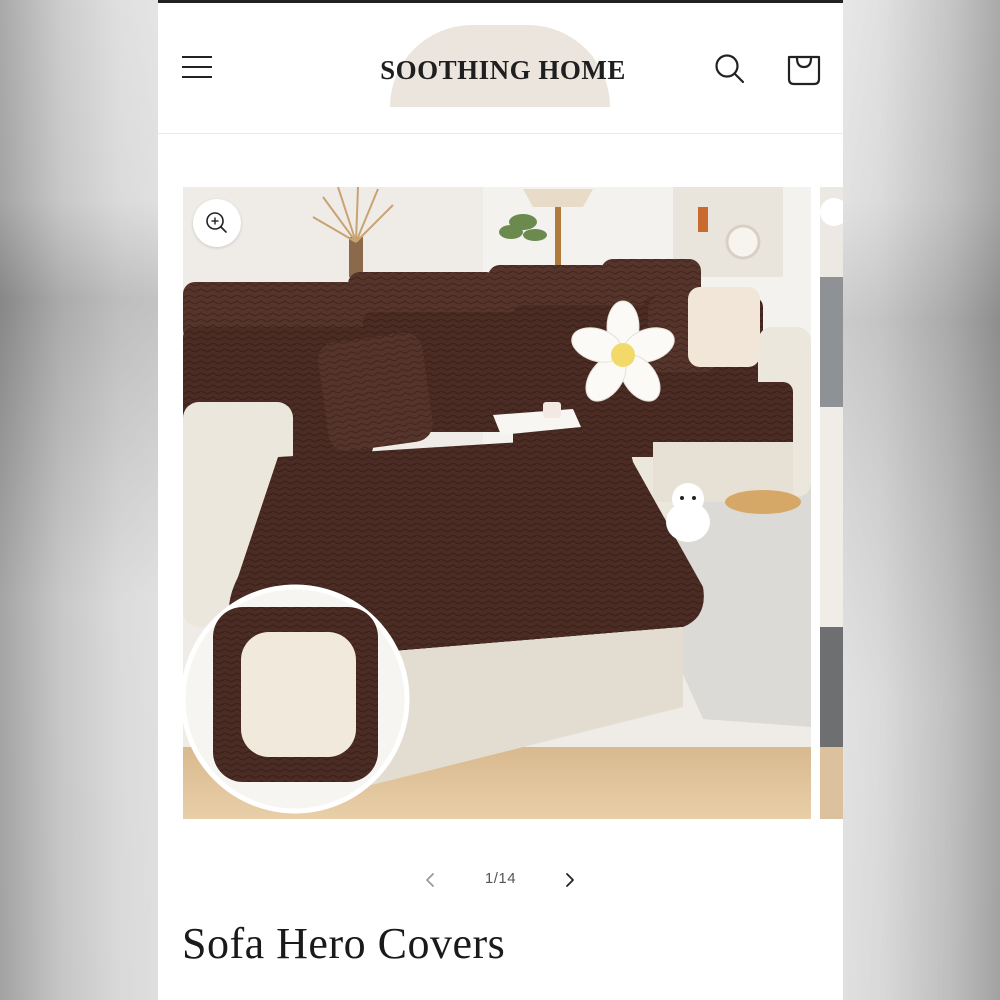 Image resolution: width=1000 pixels, height=1000 pixels. I want to click on chevron-left-icon, so click(430, 880).